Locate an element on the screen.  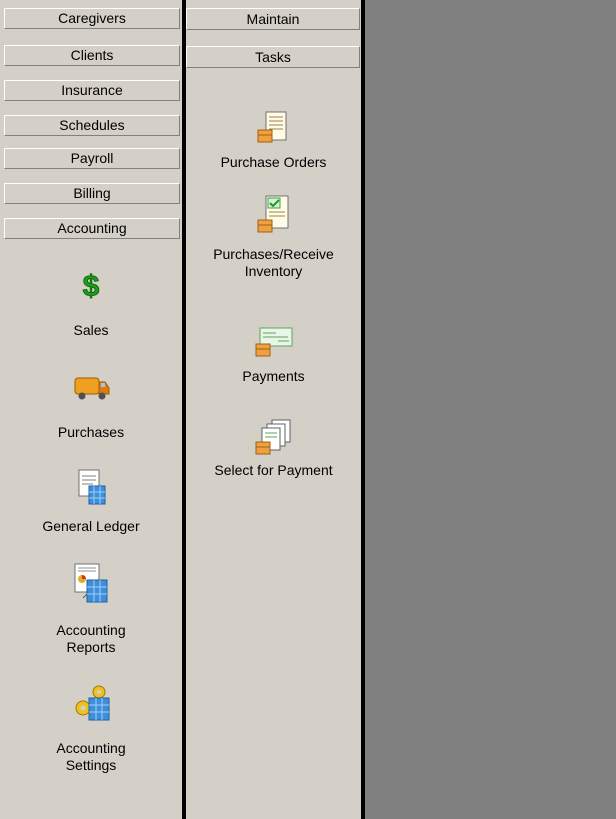
settings-gear-icon is located at coordinates (92, 703).